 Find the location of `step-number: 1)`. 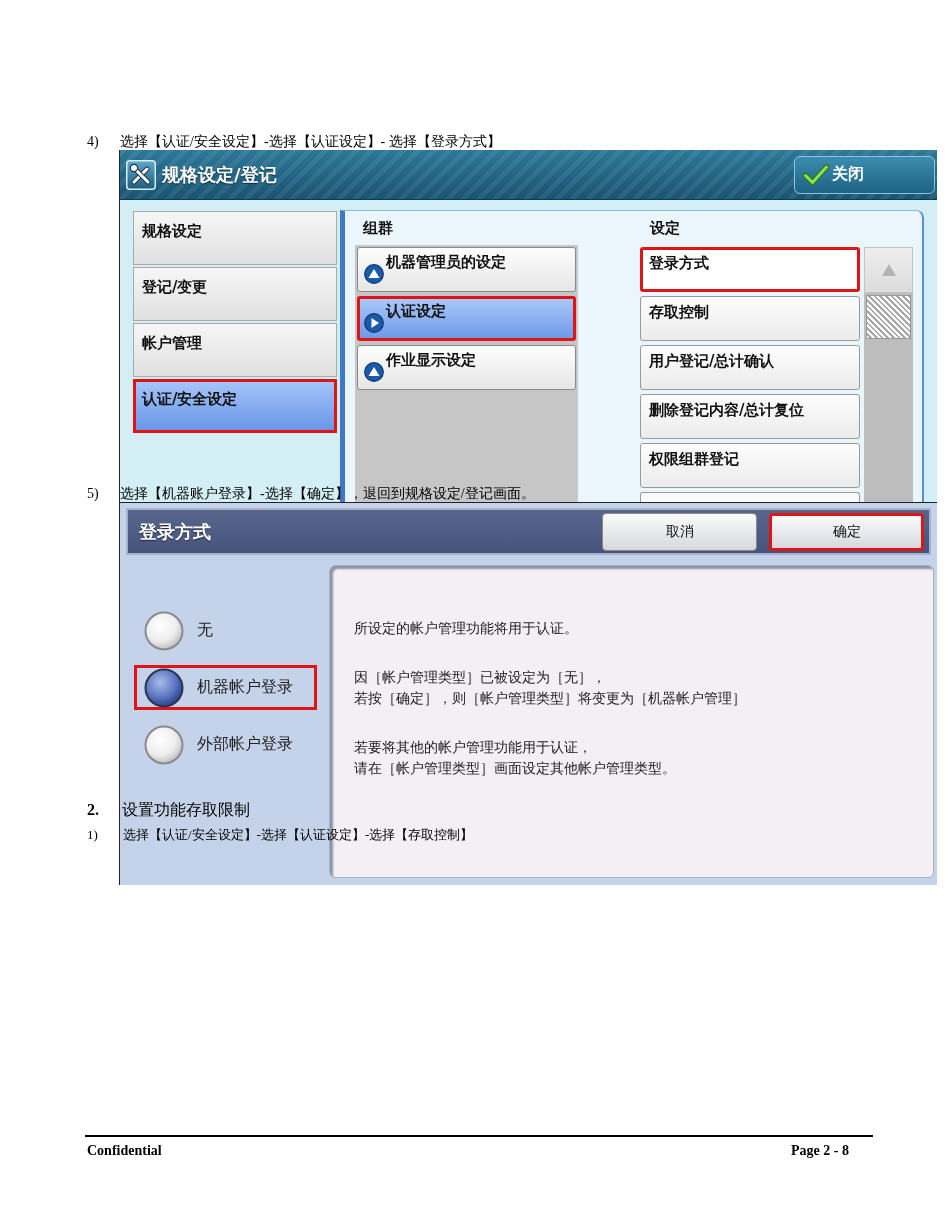

step-number: 1) is located at coordinates (93, 834).